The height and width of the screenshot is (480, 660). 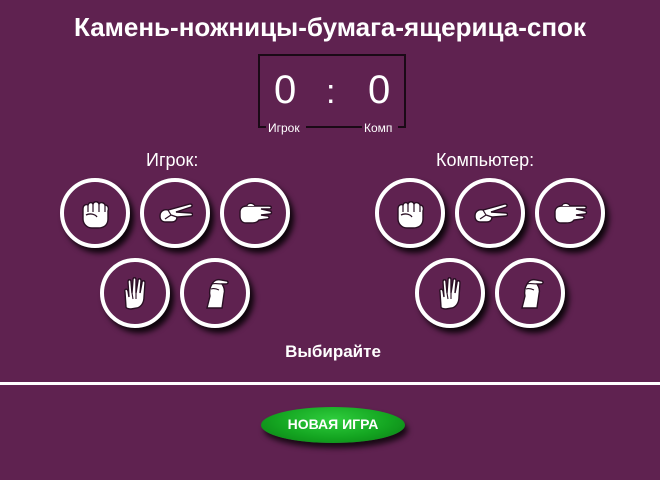 What do you see at coordinates (485, 160) in the screenshot?
I see `computer-side-label: Компьютер:` at bounding box center [485, 160].